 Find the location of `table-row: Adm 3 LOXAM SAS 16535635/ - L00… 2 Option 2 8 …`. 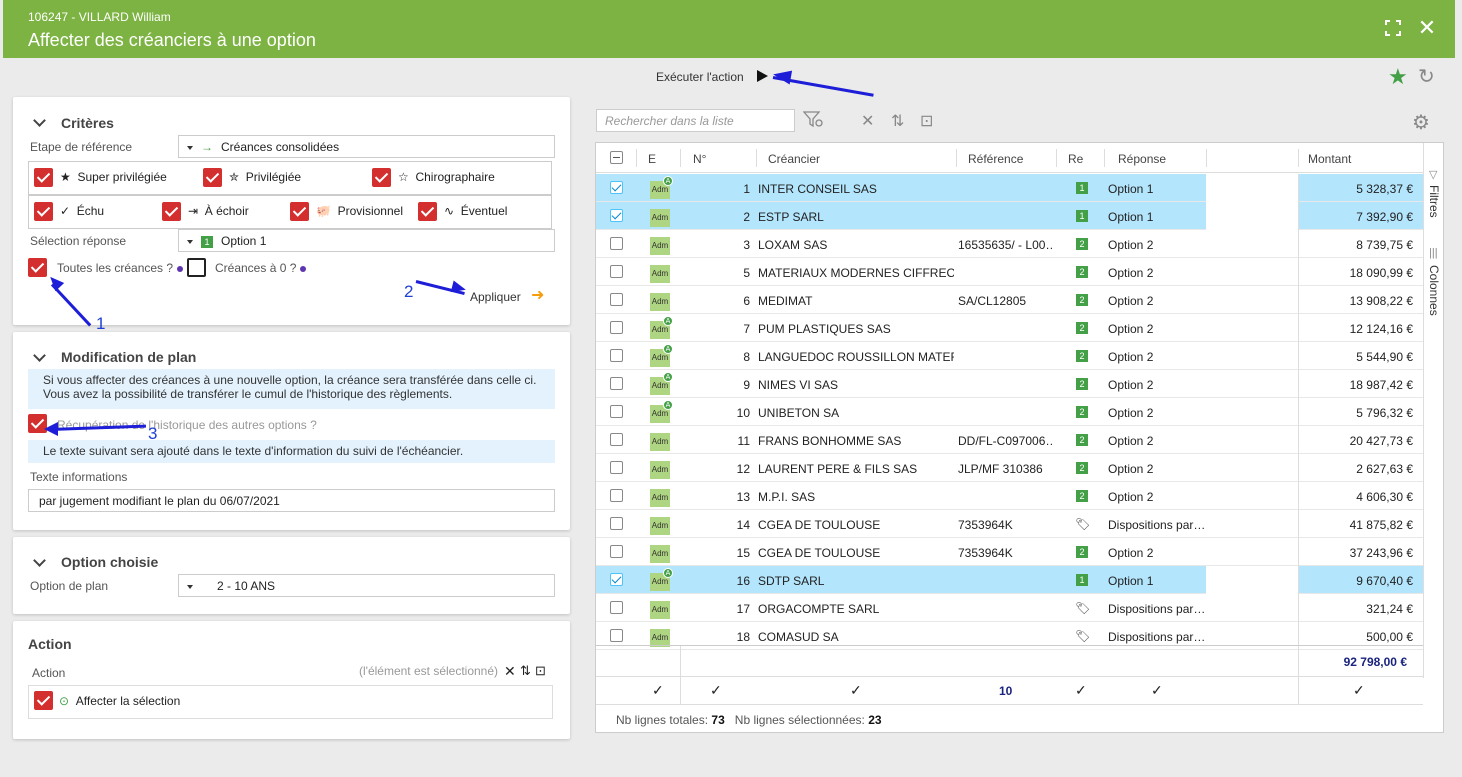

table-row: Adm 3 LOXAM SAS 16535635/ - L00… 2 Option 2 8 … is located at coordinates (1009, 244).